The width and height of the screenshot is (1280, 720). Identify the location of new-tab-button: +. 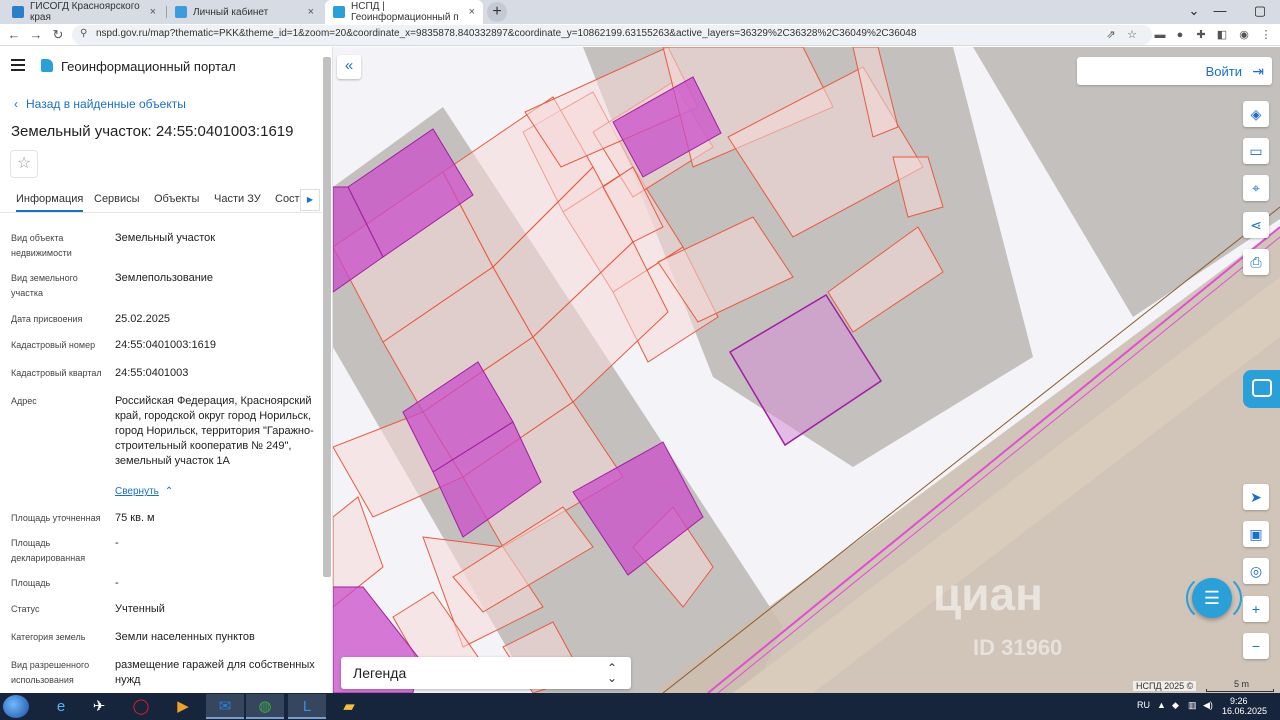
(497, 12).